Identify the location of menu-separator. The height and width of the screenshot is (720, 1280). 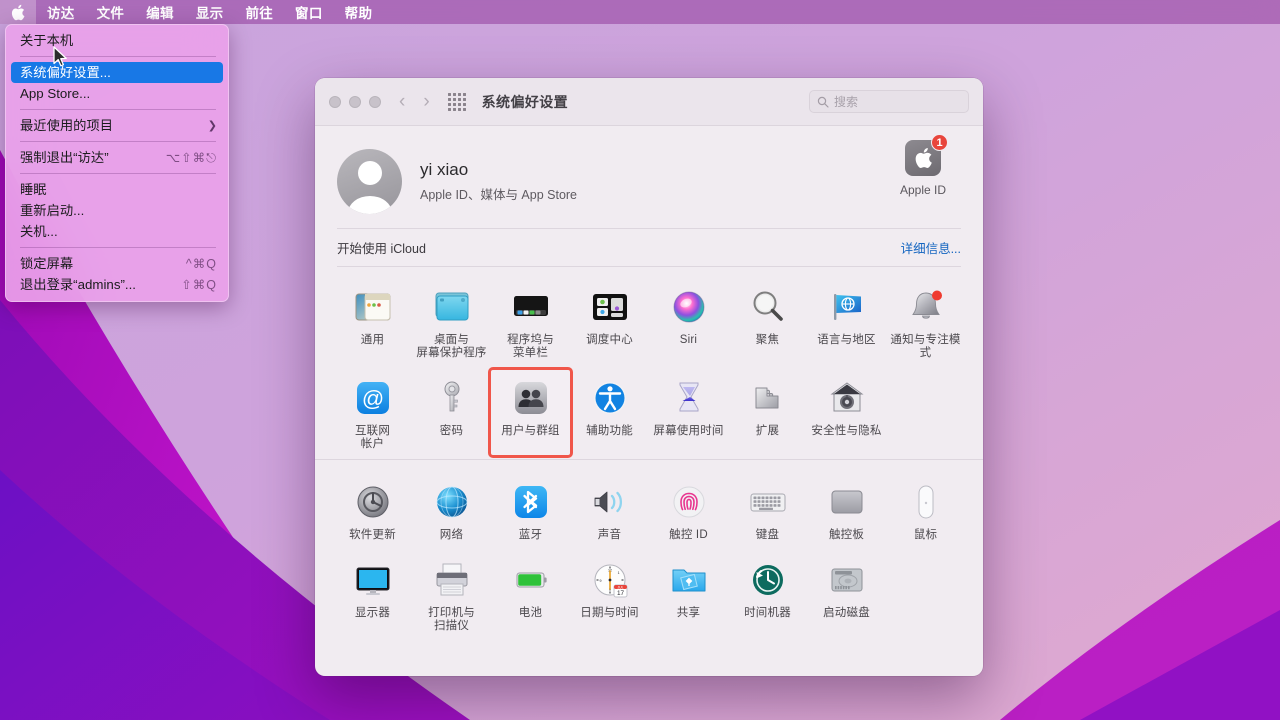
(118, 109).